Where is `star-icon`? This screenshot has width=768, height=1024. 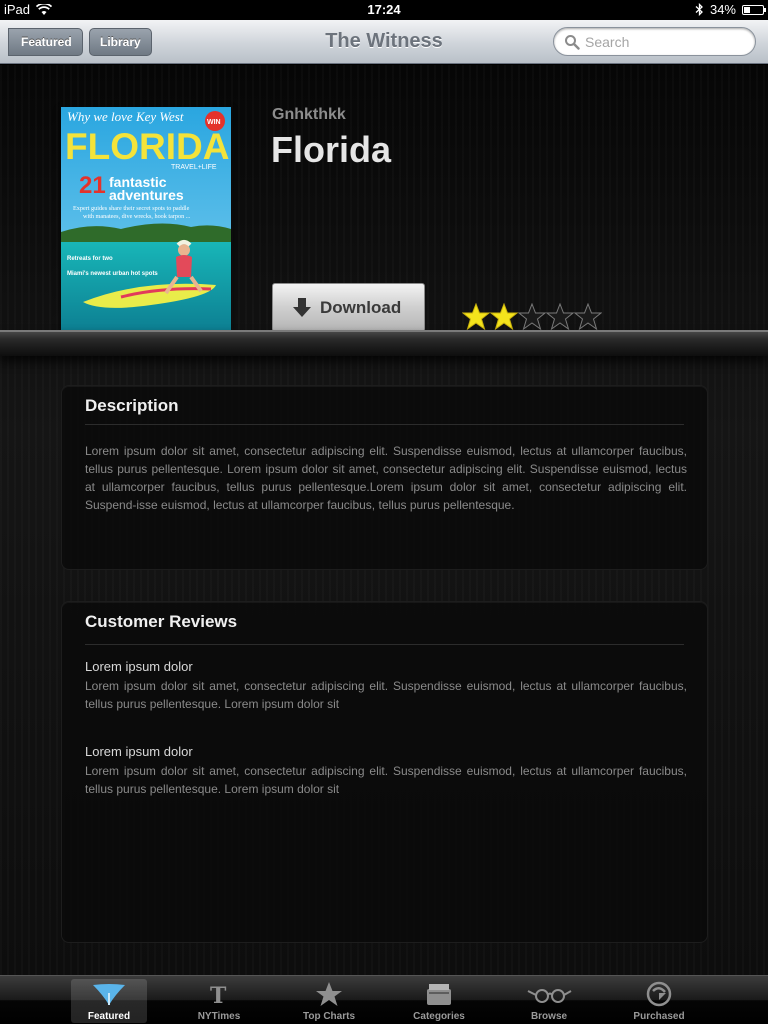
star-icon is located at coordinates (329, 994).